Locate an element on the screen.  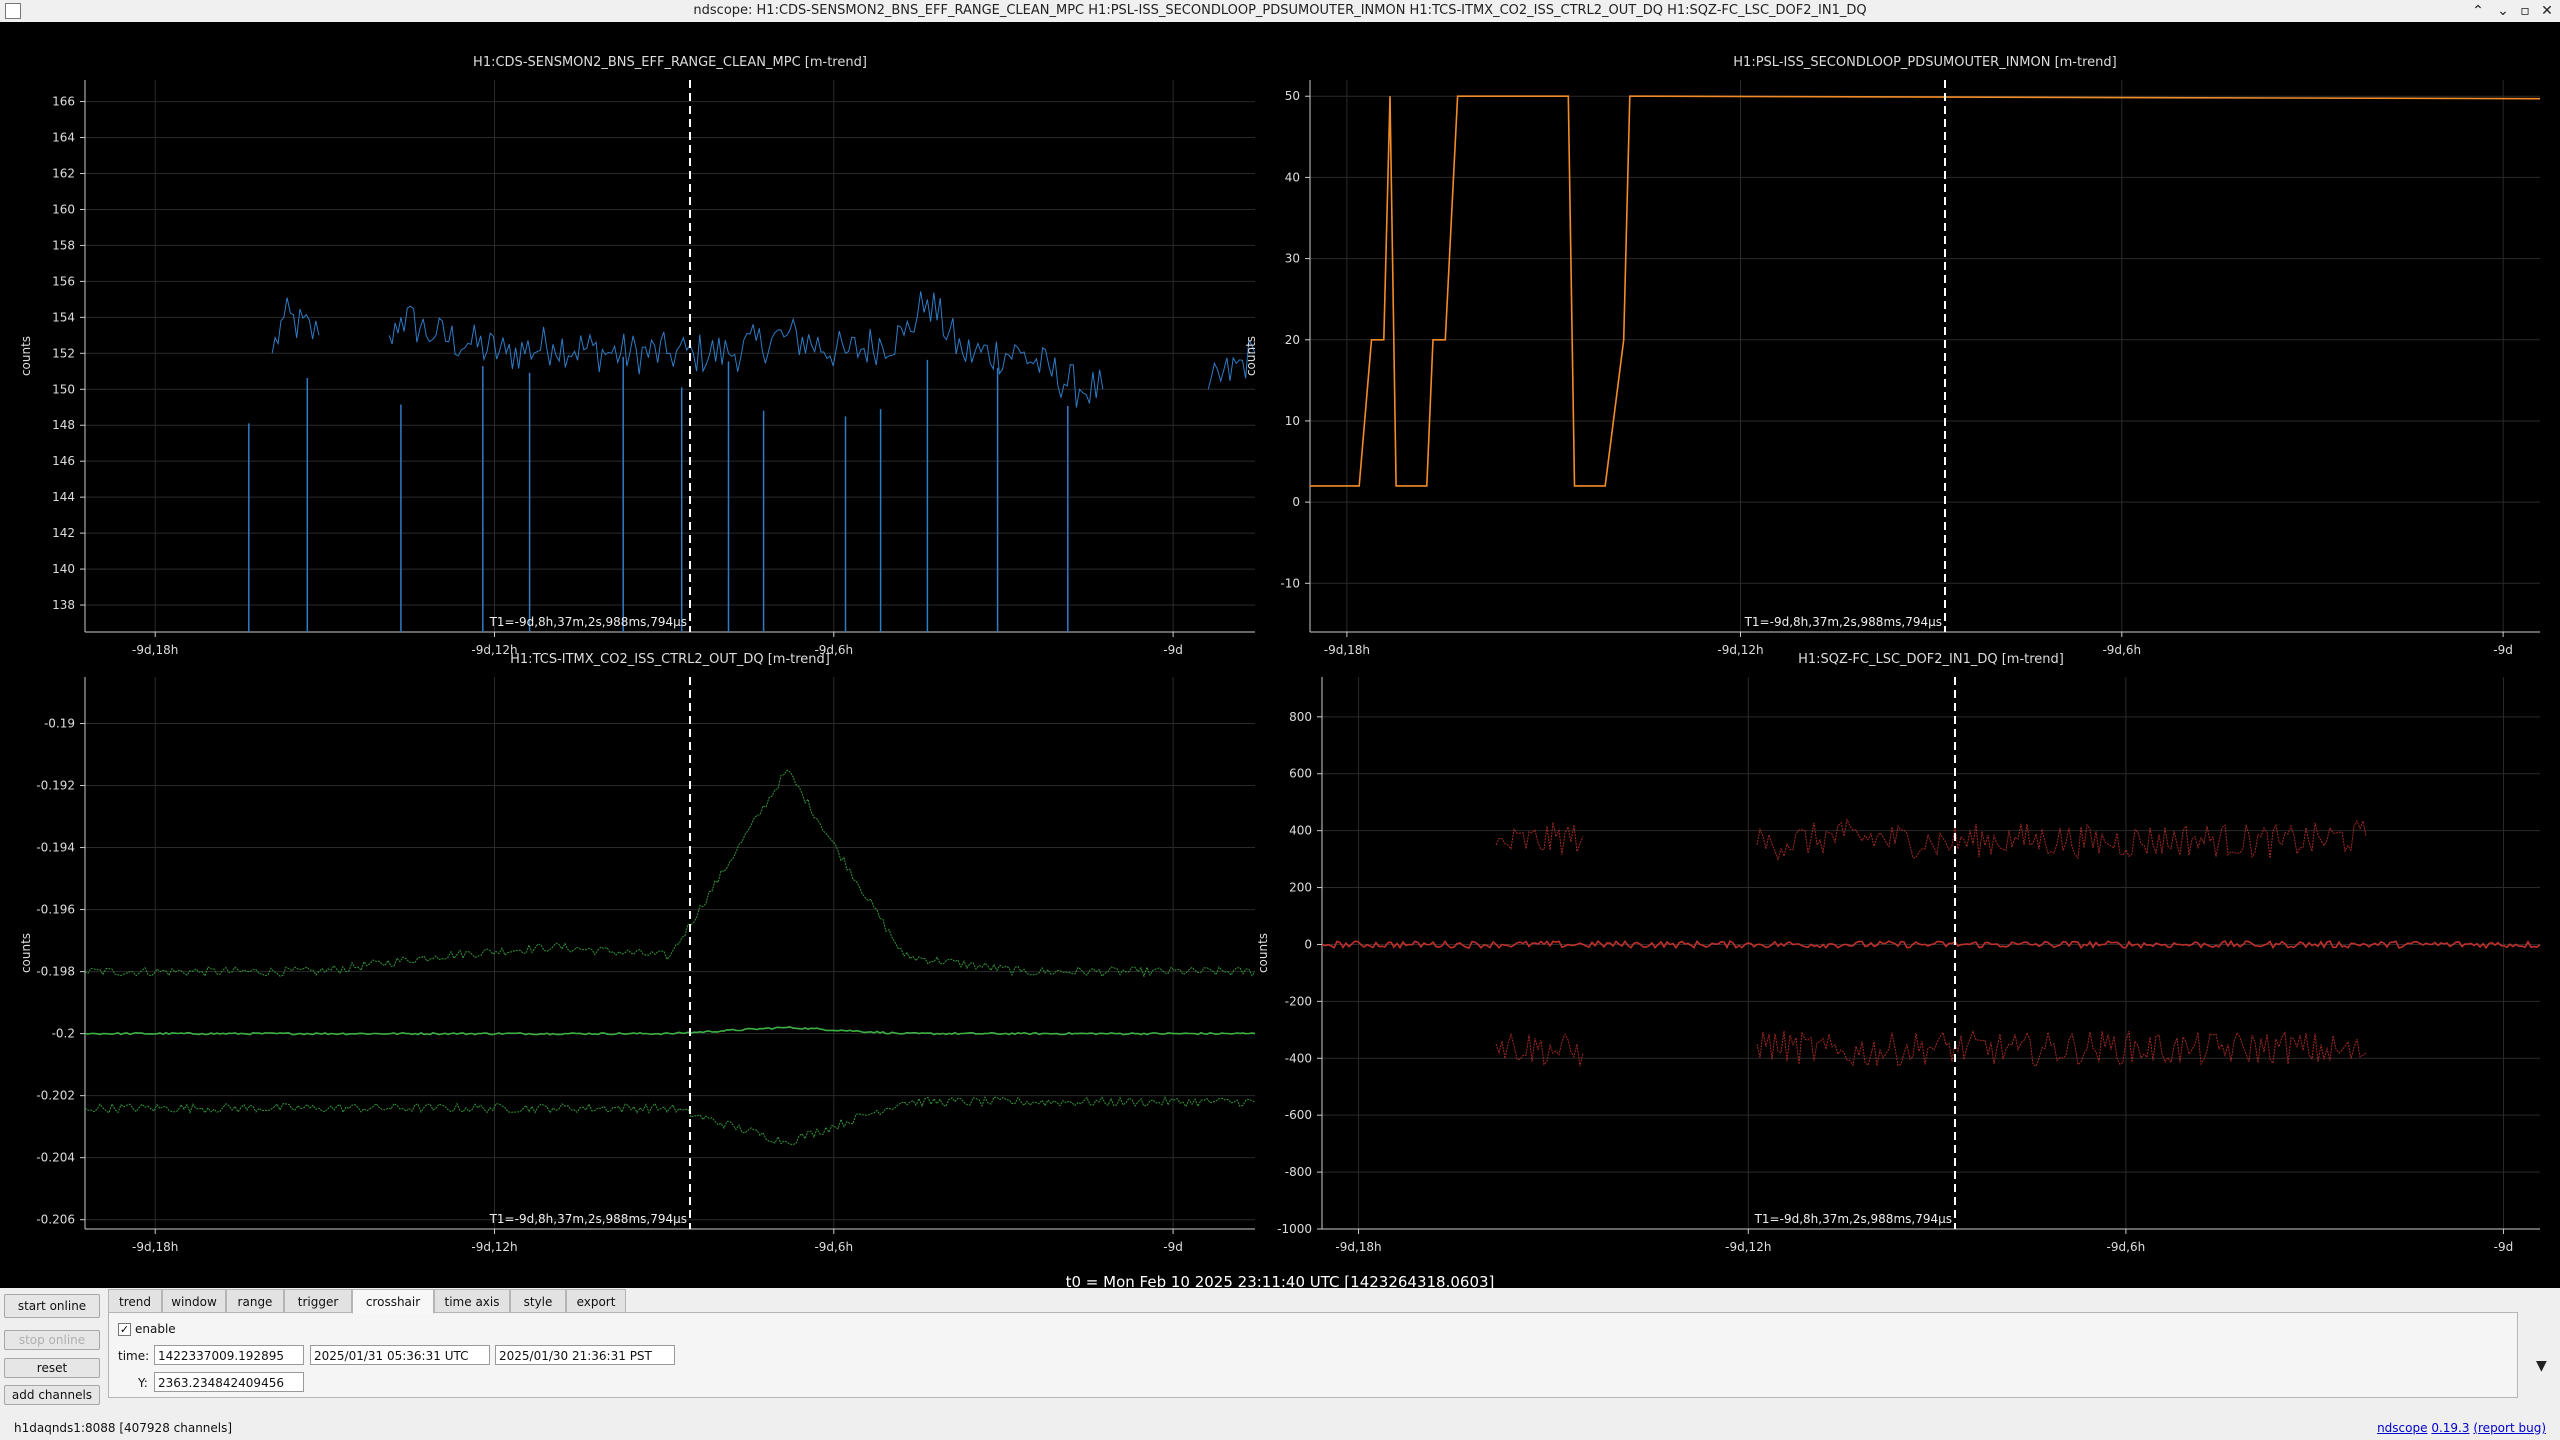
y-tick-label: 140 is located at coordinates (63, 569).